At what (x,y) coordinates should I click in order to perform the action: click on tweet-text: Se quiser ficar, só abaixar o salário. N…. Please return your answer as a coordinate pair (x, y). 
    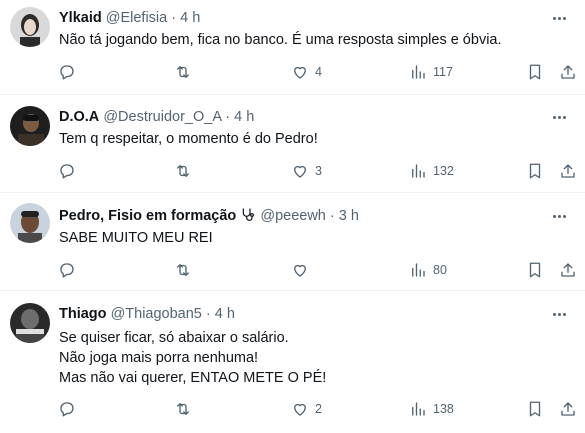
    Looking at the image, I should click on (192, 358).